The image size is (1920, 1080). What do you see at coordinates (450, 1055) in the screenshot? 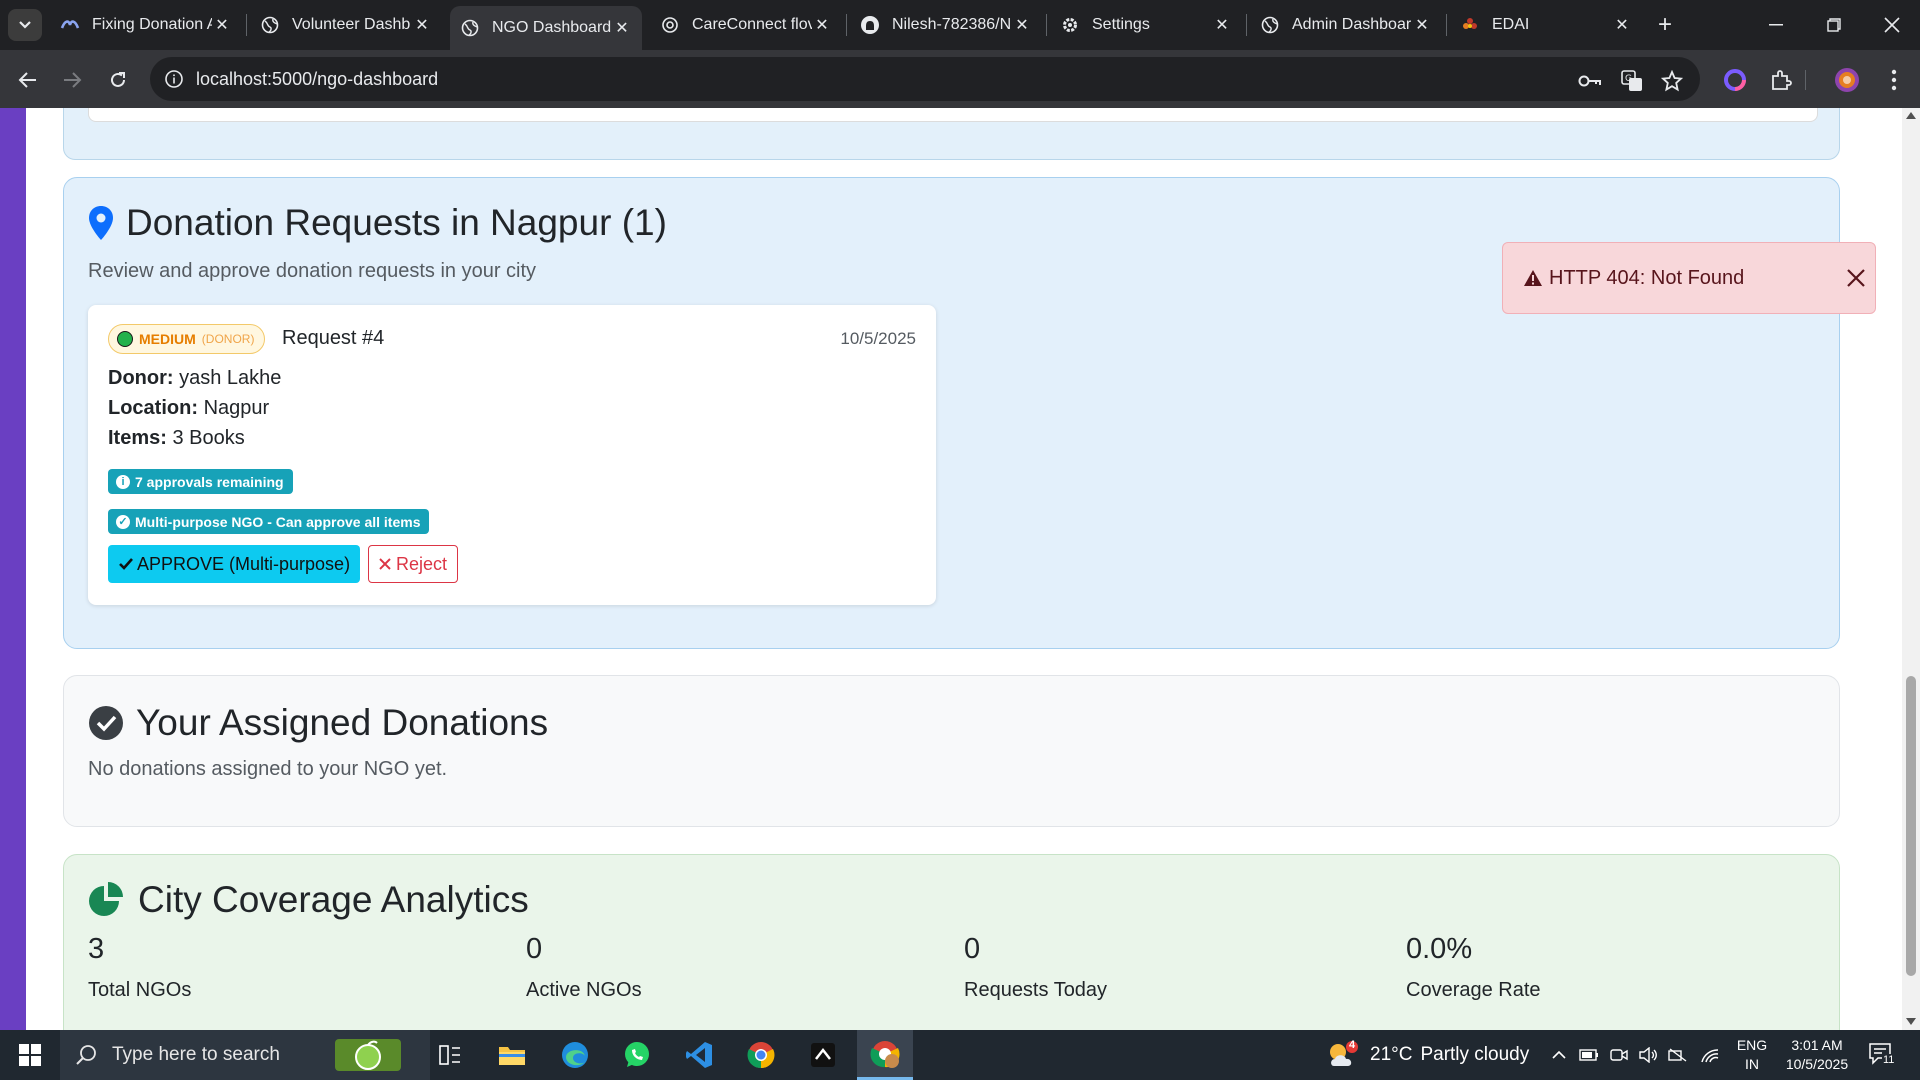
I see `task-view-icon` at bounding box center [450, 1055].